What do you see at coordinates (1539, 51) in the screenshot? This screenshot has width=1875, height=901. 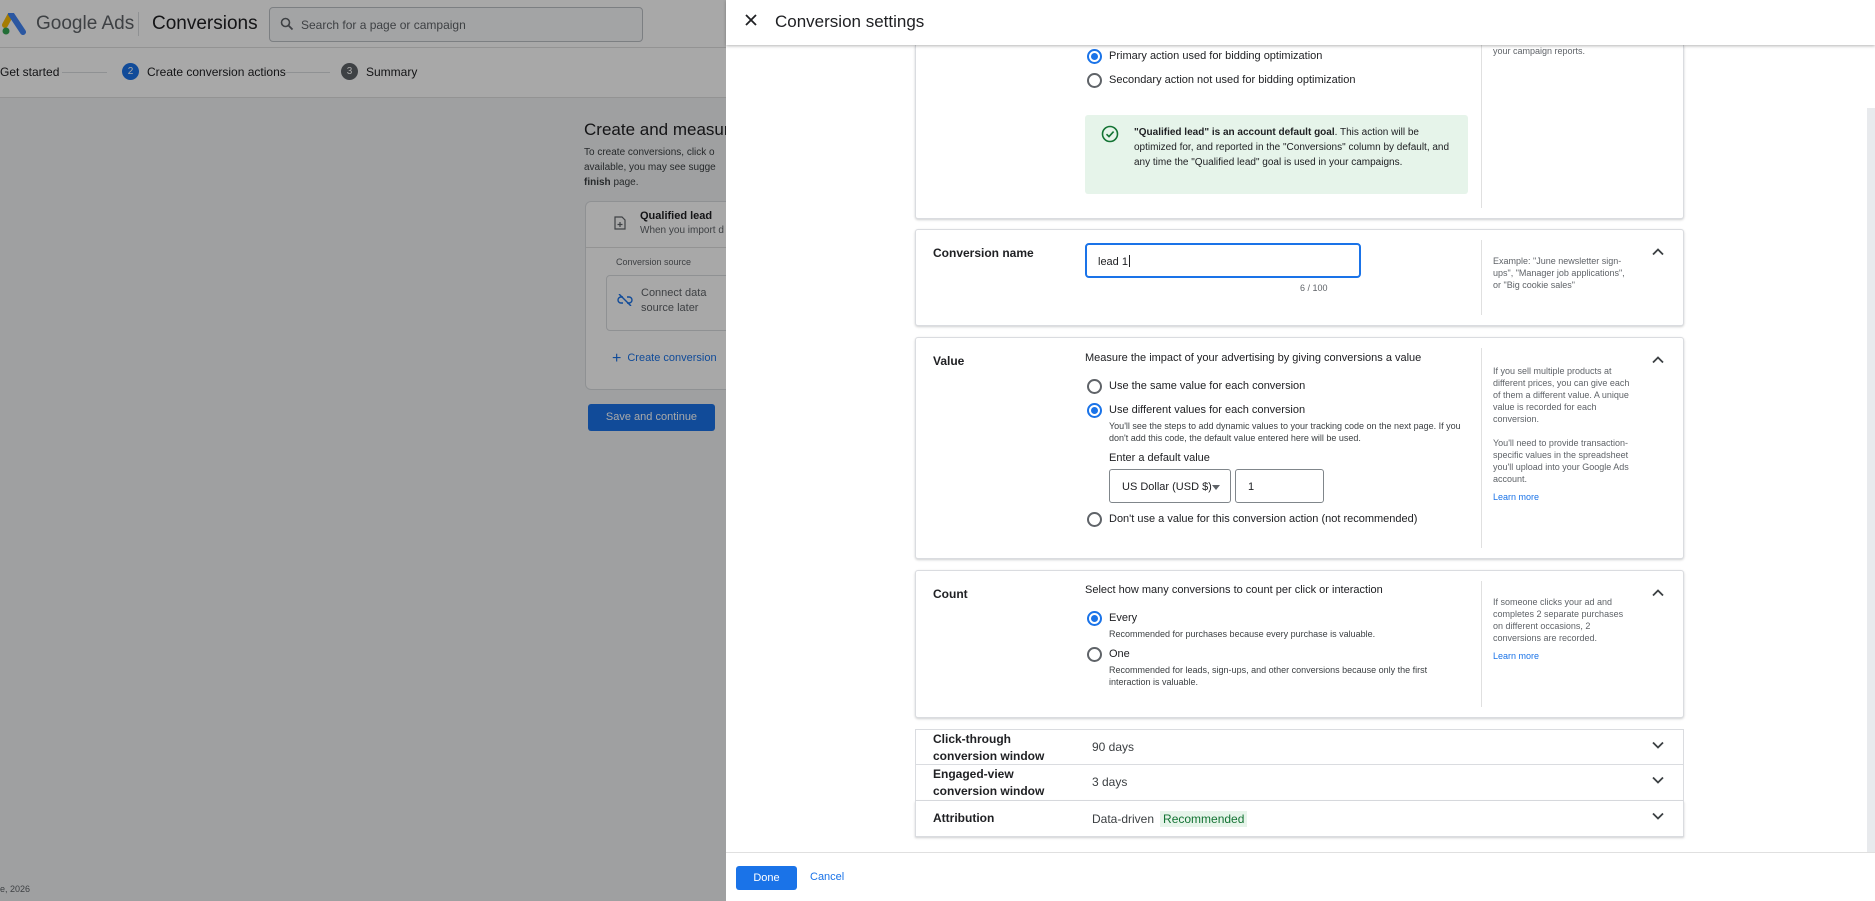 I see `goal-help-text: your campaign reports.` at bounding box center [1539, 51].